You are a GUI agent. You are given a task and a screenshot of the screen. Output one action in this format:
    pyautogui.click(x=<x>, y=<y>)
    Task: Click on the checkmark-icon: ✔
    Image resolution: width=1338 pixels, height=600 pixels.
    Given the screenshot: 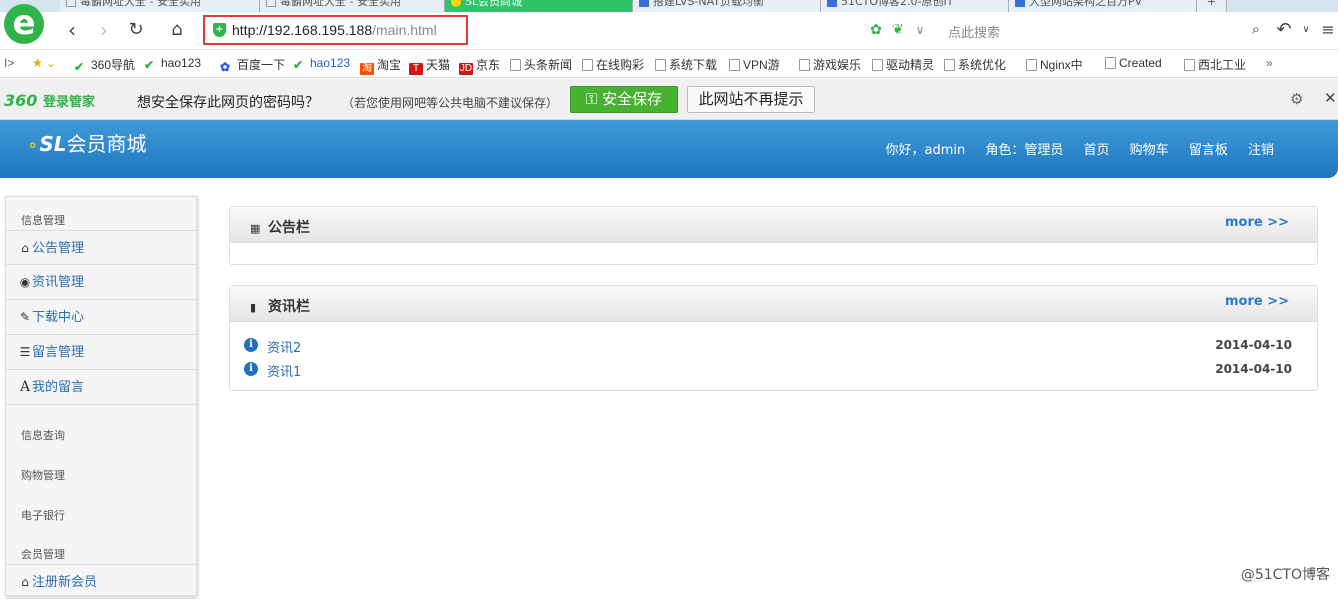 What is the action you would take?
    pyautogui.click(x=151, y=64)
    